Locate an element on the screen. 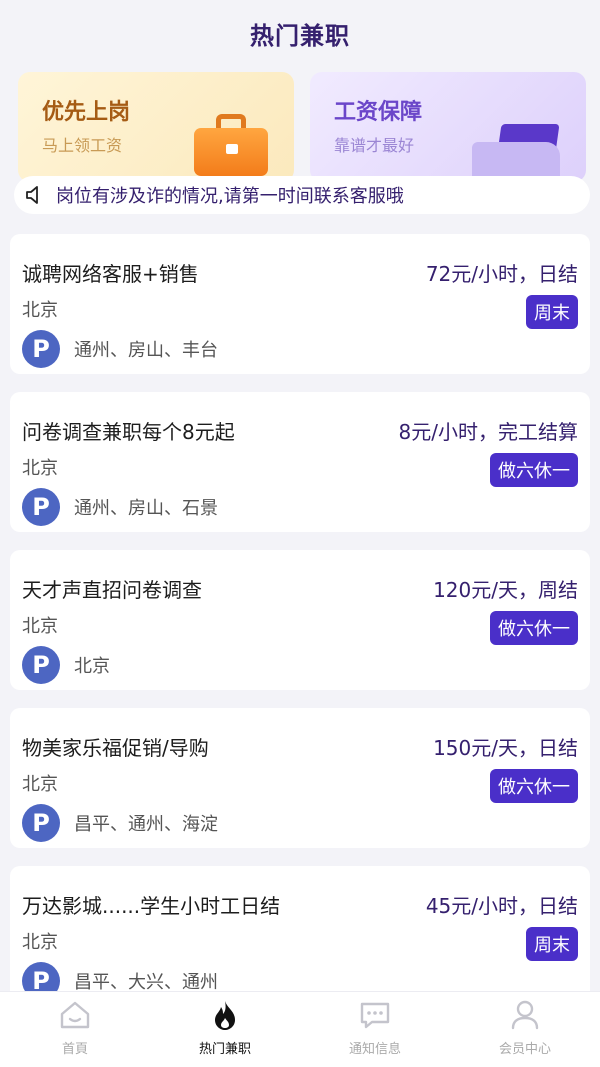 This screenshot has height=1067, width=600. tab-label: 热门兼职 is located at coordinates (224, 1049).